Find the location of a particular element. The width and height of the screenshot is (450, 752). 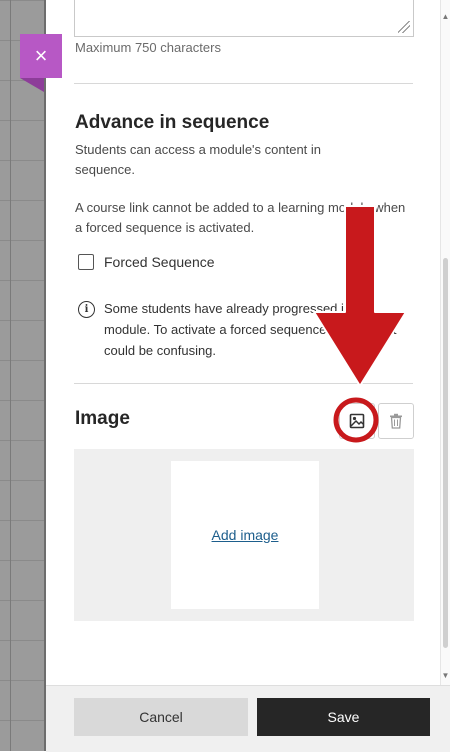

image-section-title: Image is located at coordinates (102, 418).